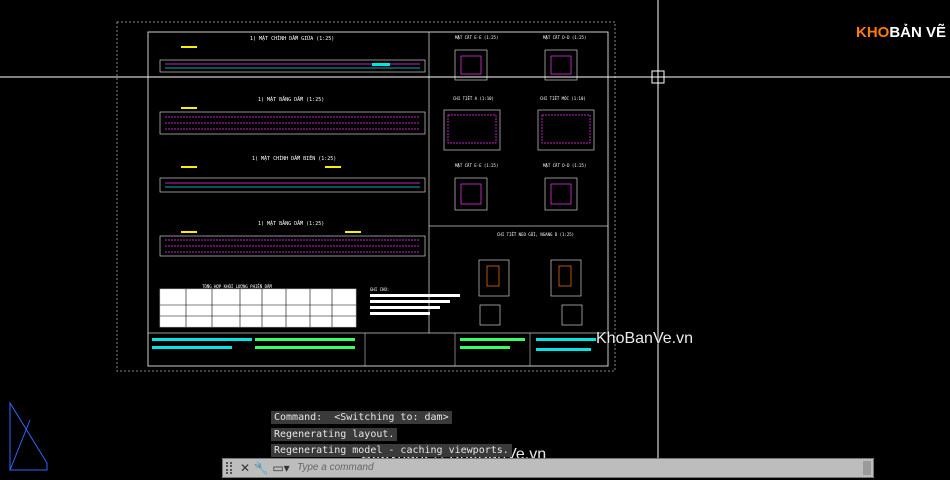 The height and width of the screenshot is (480, 950). Describe the element at coordinates (281, 468) in the screenshot. I see `recent-commands-icon: ▭▾` at that location.